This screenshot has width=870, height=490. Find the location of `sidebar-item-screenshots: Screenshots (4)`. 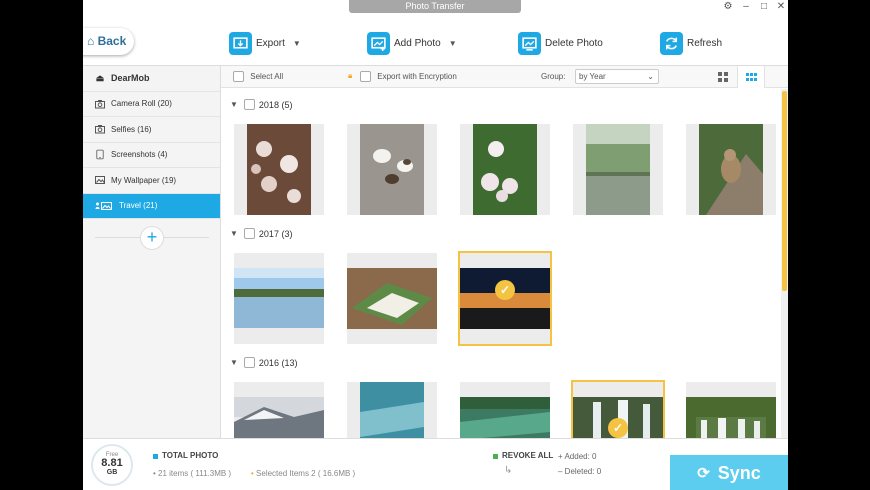

sidebar-item-screenshots: Screenshots (4) is located at coordinates (151, 155).